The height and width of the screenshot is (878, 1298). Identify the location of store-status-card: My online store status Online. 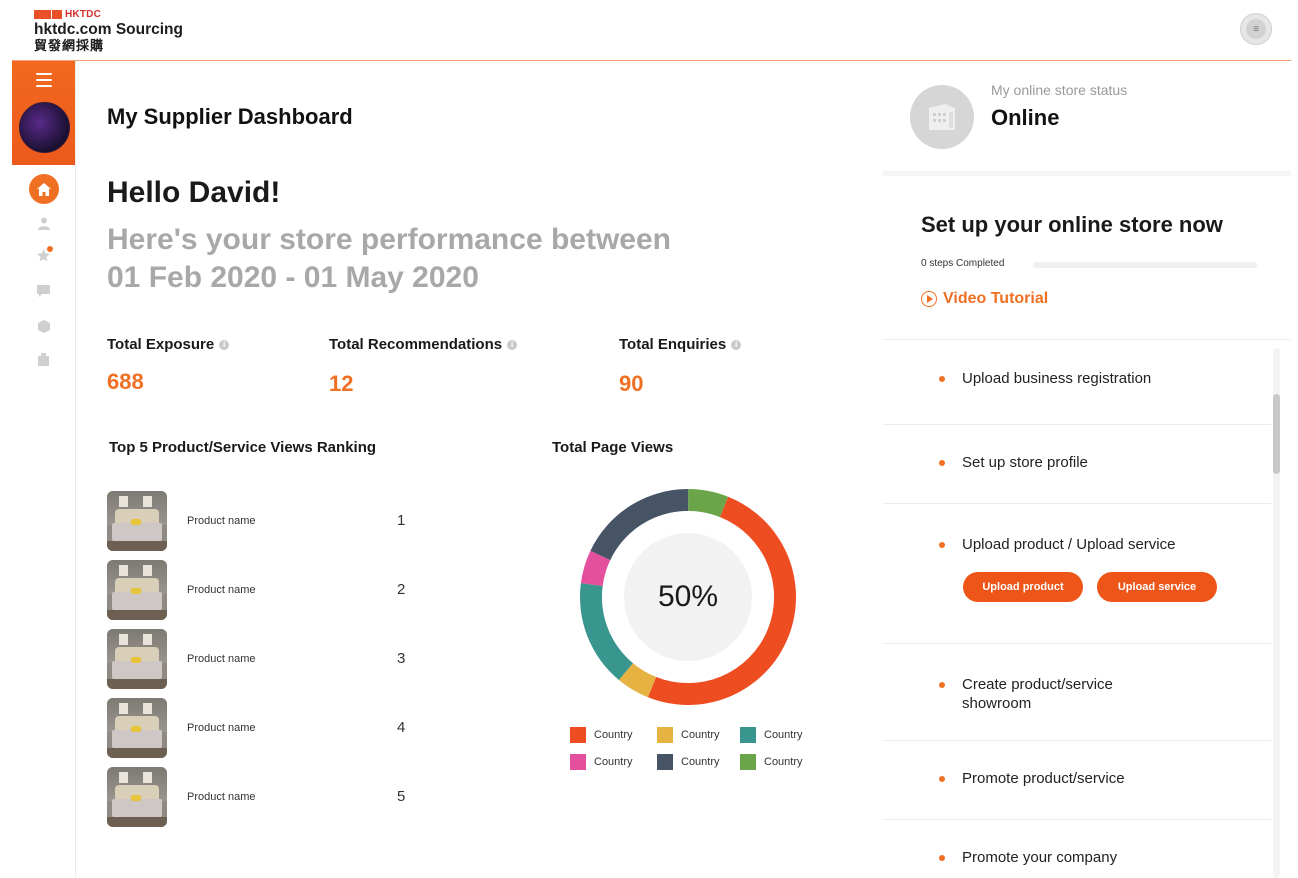
(1087, 116).